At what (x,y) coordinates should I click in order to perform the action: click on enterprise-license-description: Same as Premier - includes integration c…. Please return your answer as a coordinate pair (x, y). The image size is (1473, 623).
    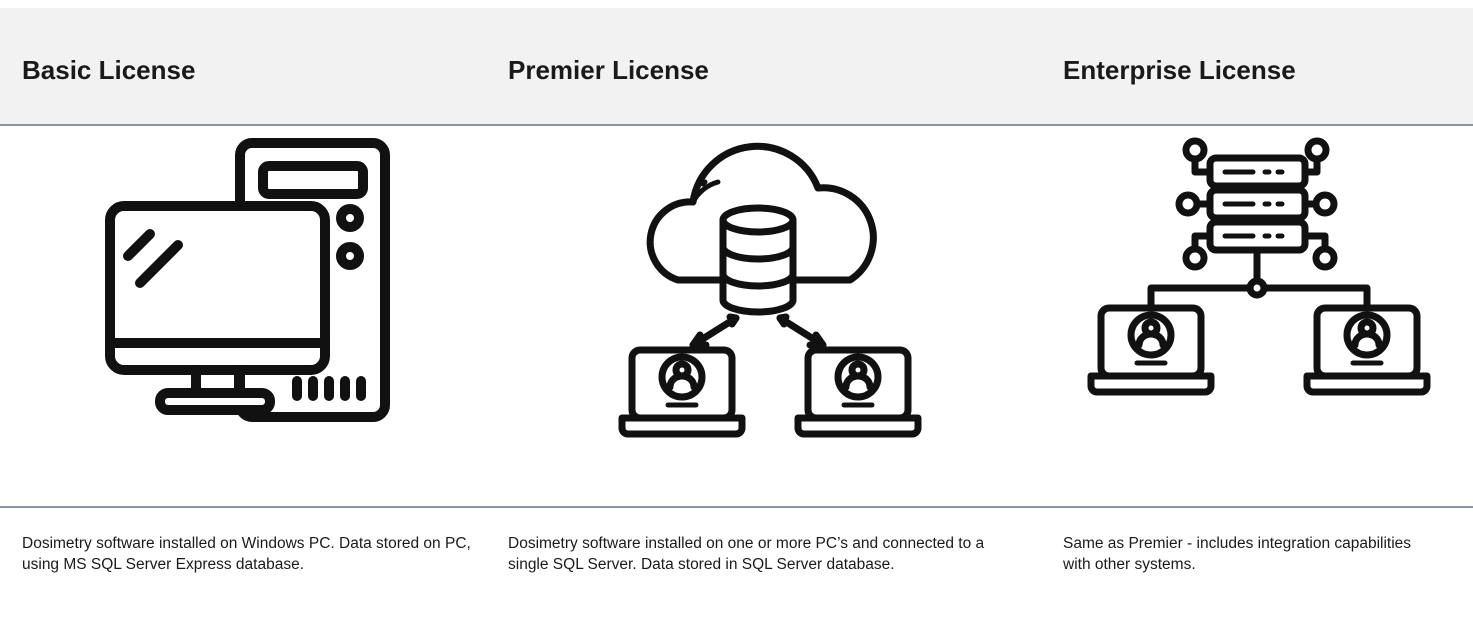
    Looking at the image, I should click on (1237, 554).